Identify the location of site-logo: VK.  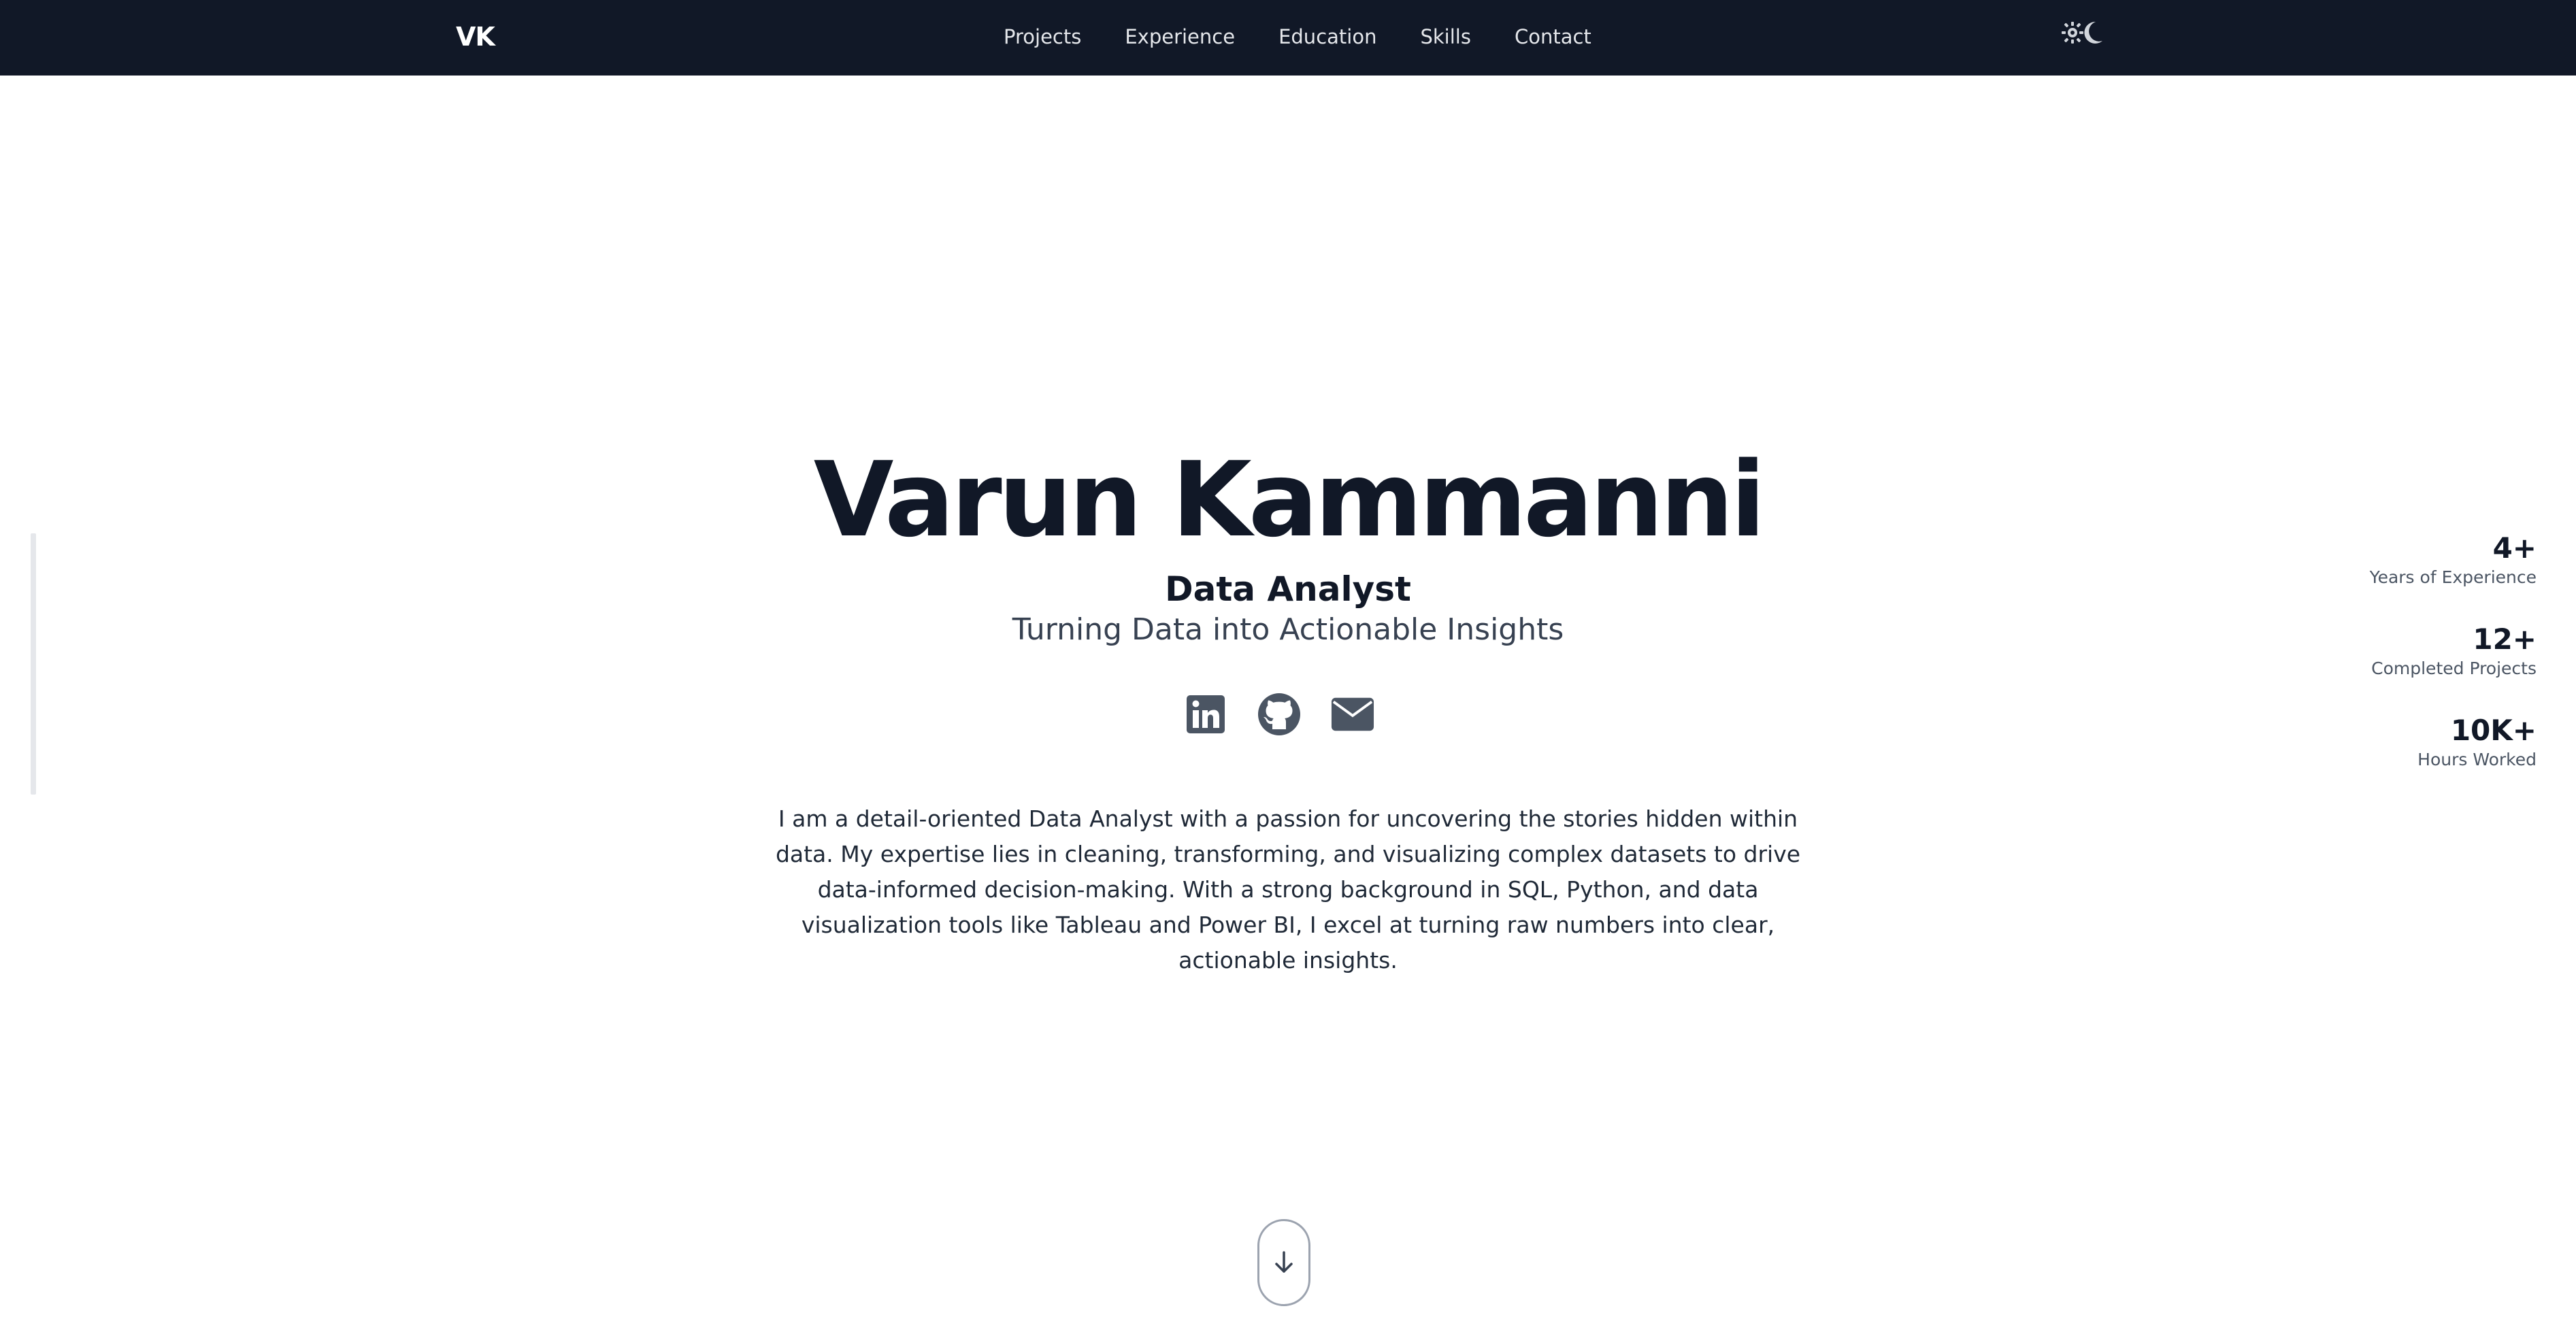
(476, 36).